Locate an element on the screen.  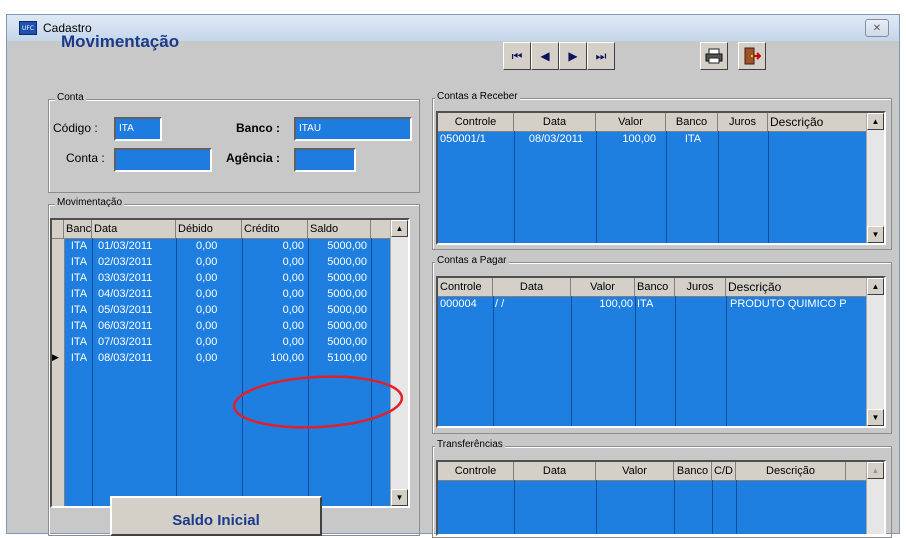
first-record-button: ⏮ is located at coordinates (517, 56).